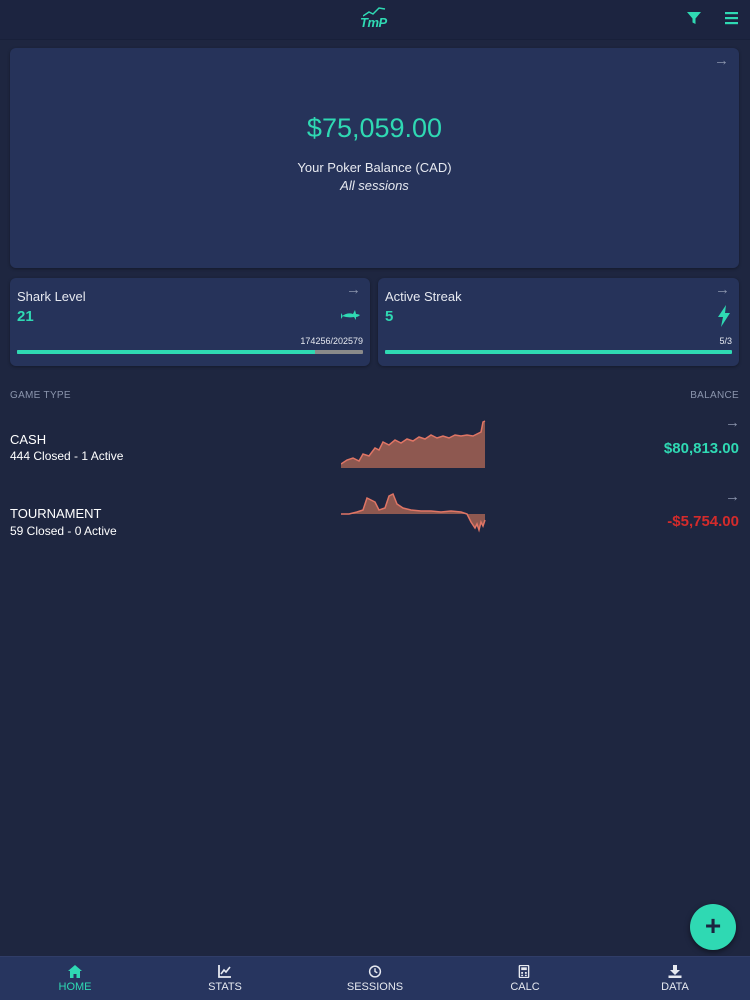  I want to click on game-balance: -$5,754.00, so click(703, 521).